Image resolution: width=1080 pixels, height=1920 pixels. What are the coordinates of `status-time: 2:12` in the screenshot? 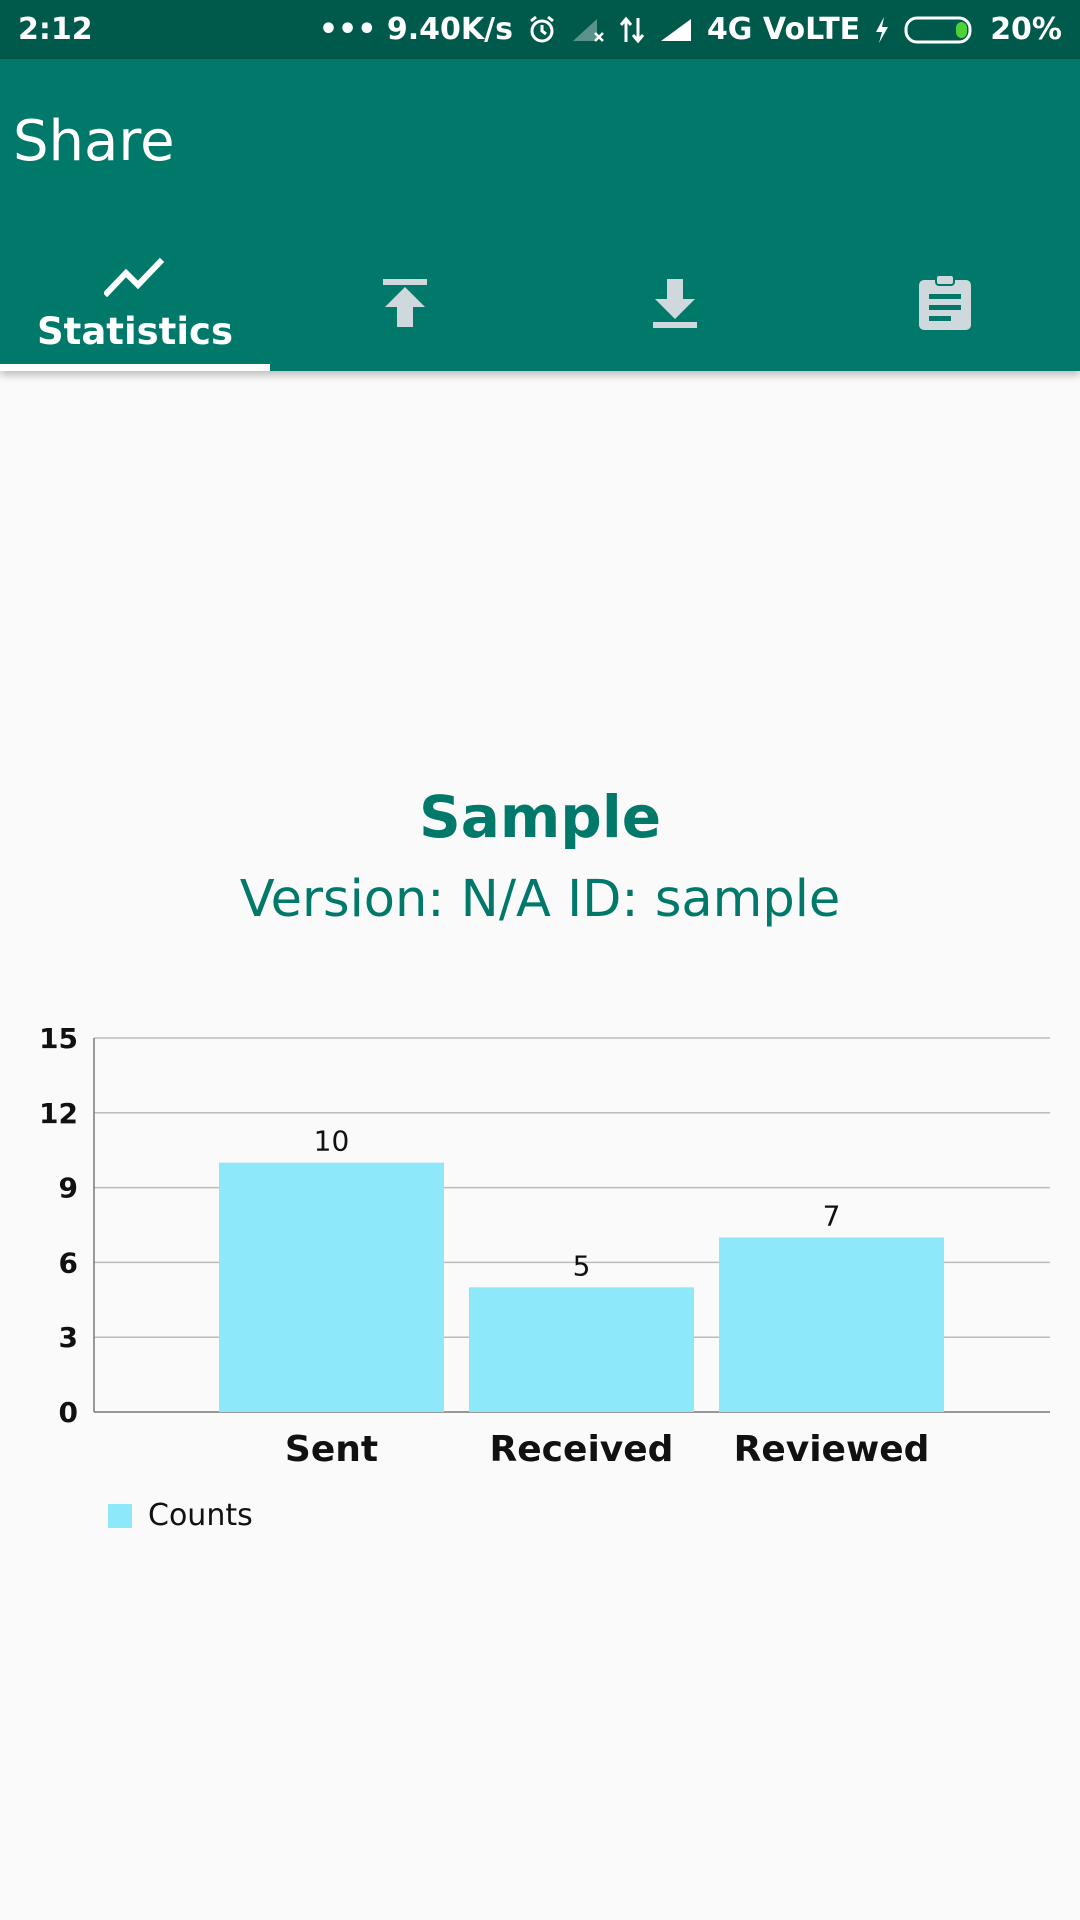 It's located at (55, 29).